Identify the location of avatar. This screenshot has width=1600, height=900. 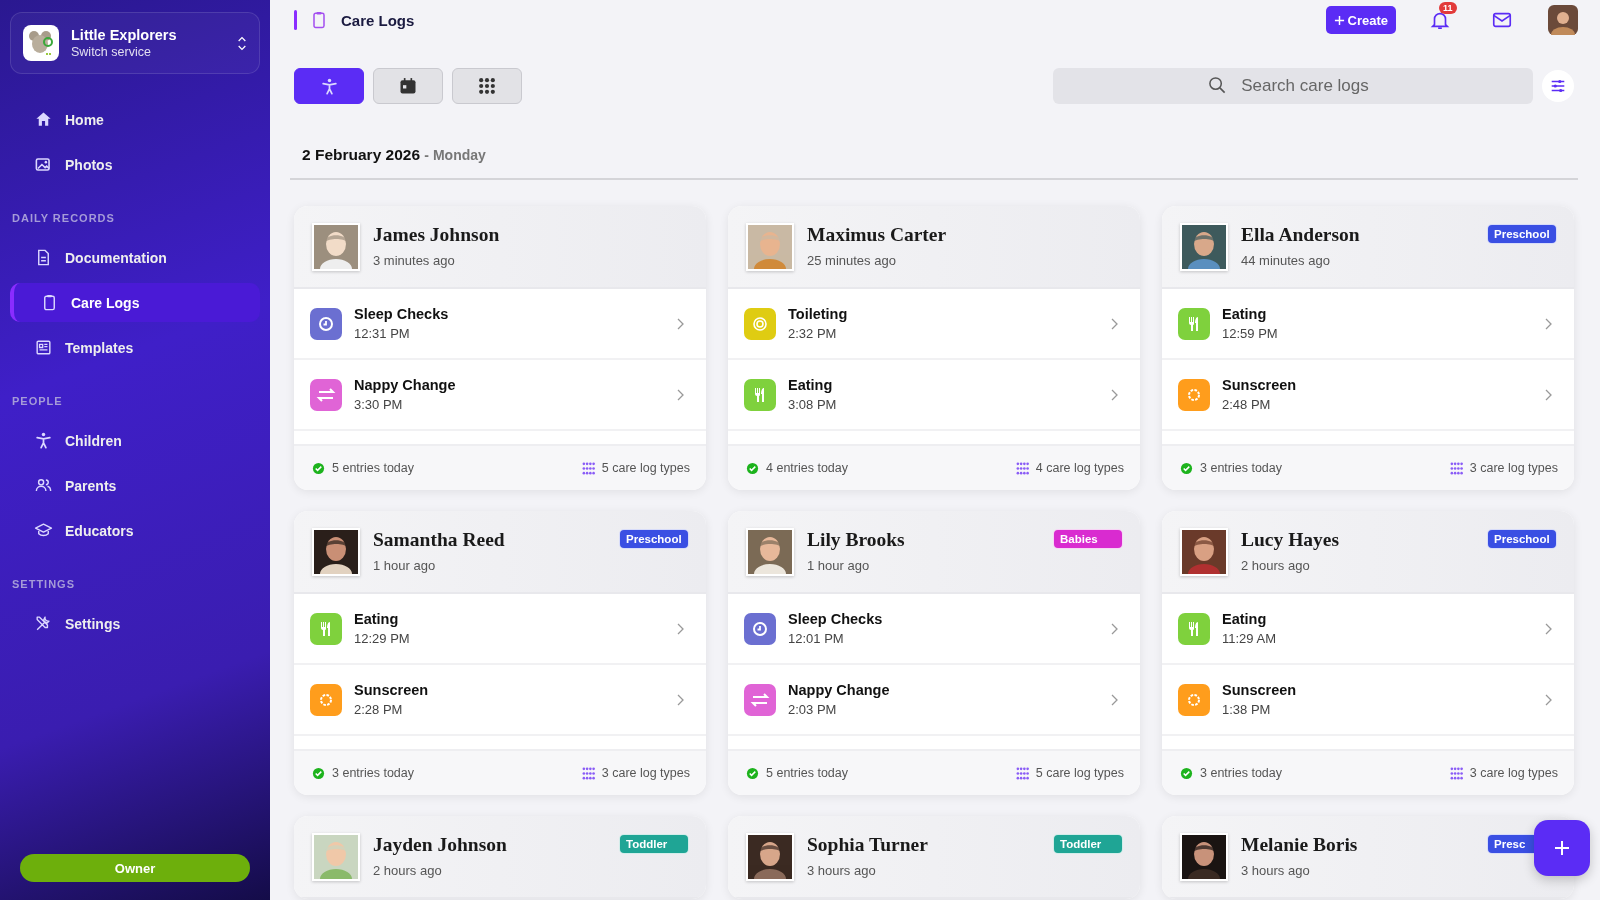
(1563, 20).